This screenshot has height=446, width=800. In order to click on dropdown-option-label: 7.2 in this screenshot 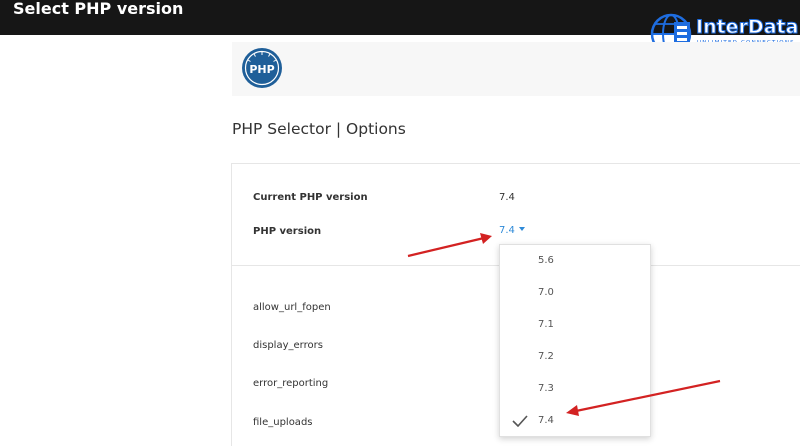, I will do `click(546, 356)`.